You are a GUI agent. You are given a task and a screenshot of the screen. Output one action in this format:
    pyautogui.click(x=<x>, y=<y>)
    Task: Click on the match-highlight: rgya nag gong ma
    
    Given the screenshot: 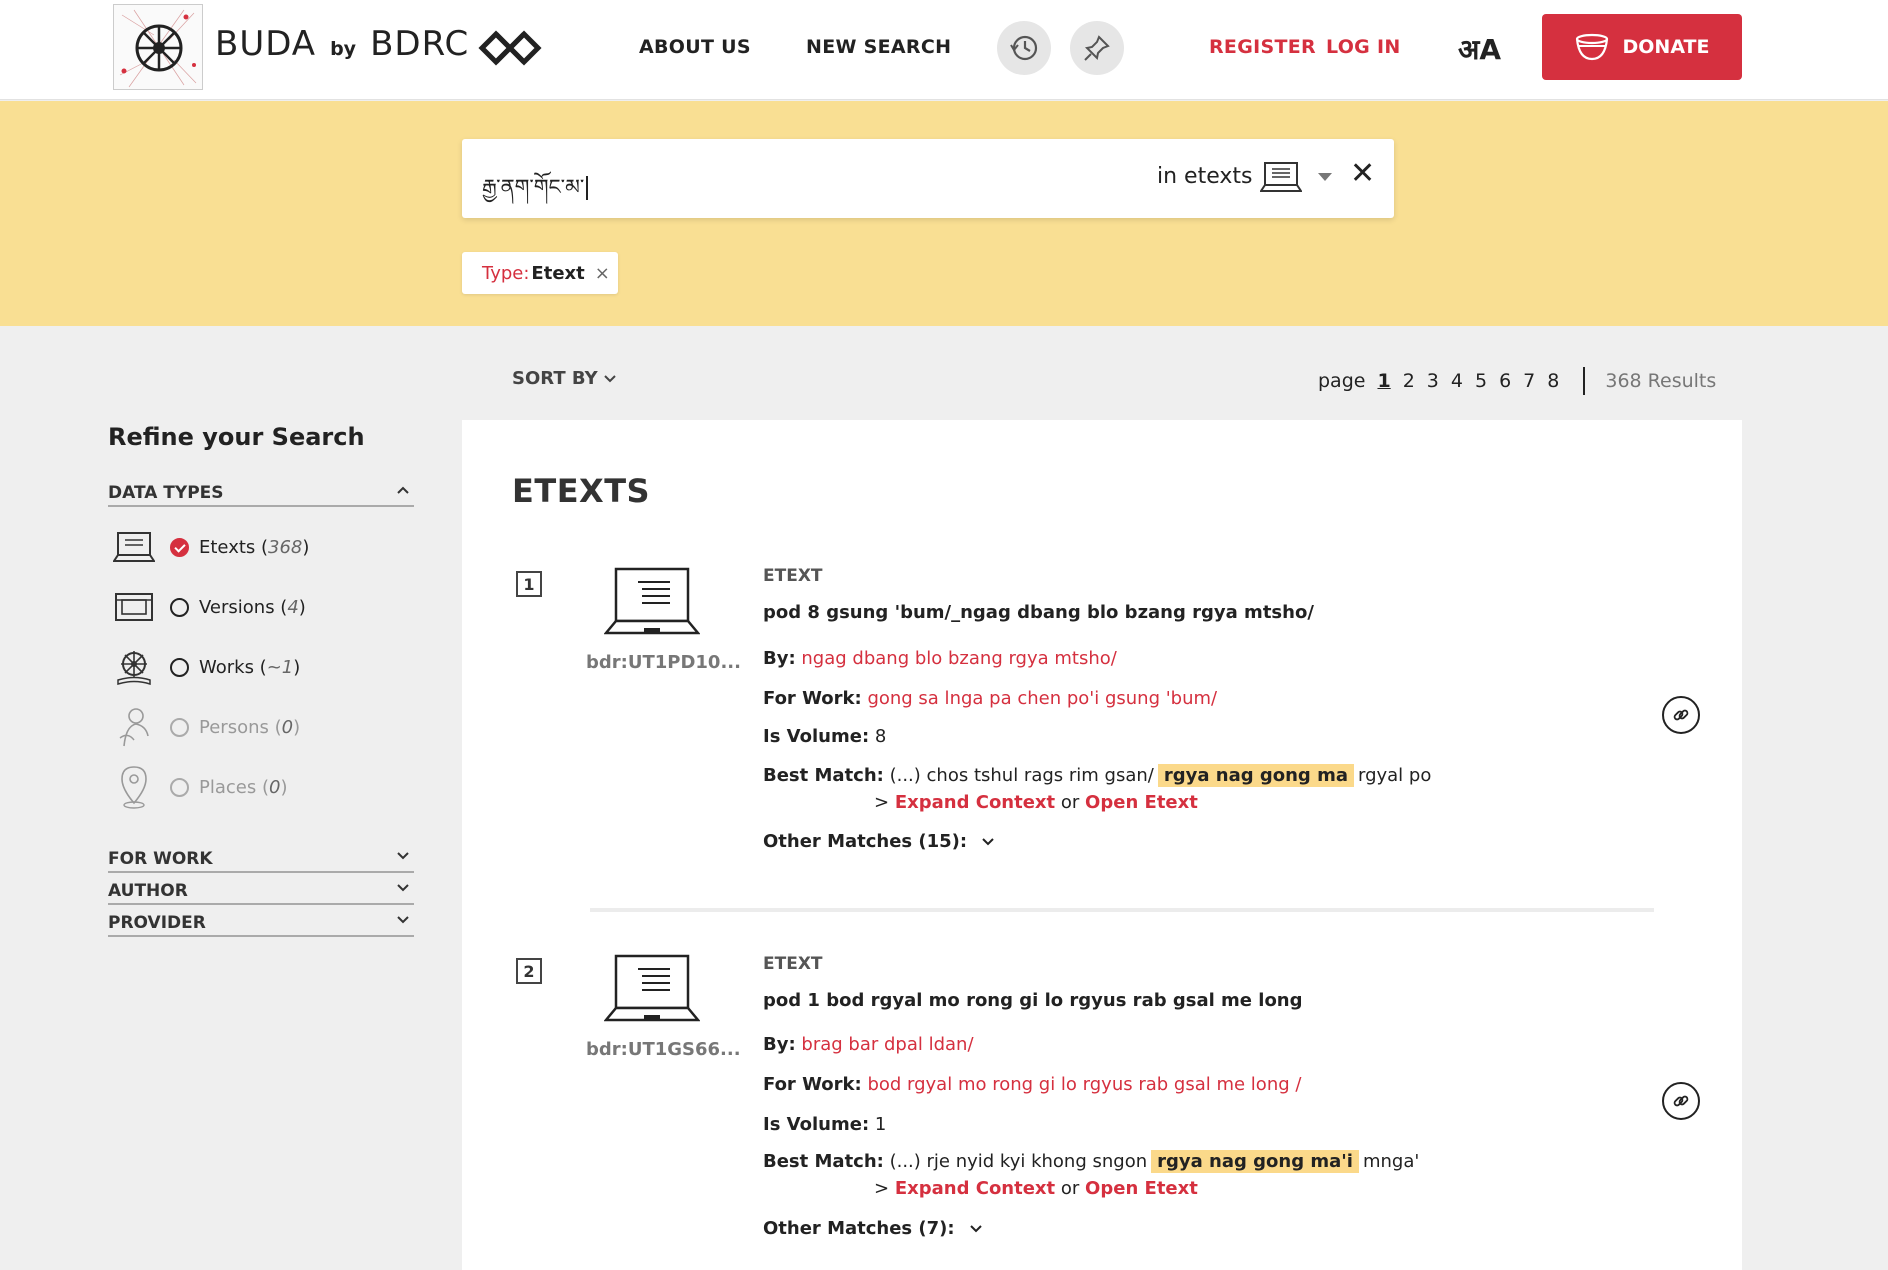 What is the action you would take?
    pyautogui.click(x=1255, y=775)
    